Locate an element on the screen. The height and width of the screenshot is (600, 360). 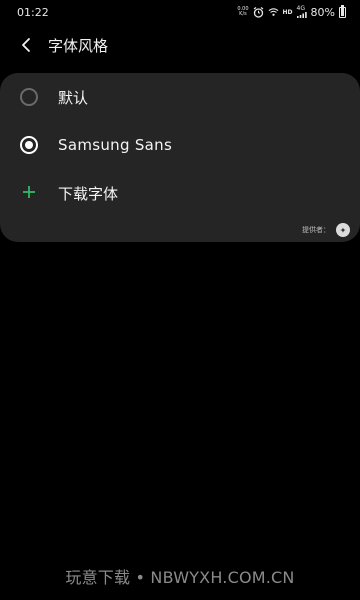
plus-icon is located at coordinates (29, 193).